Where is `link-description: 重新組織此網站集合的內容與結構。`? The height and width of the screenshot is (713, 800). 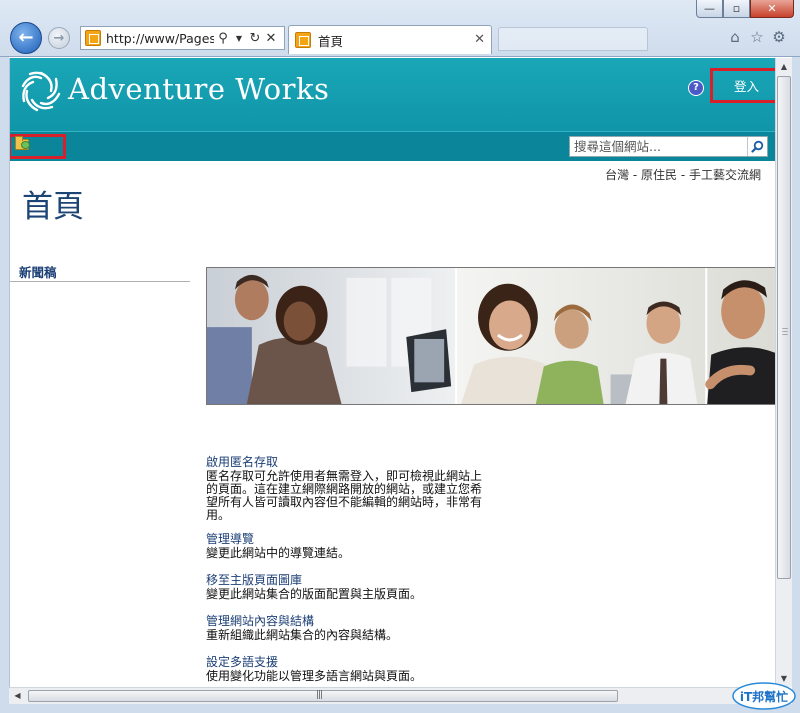 link-description: 重新組織此網站集合的內容與結構。 is located at coordinates (351, 635).